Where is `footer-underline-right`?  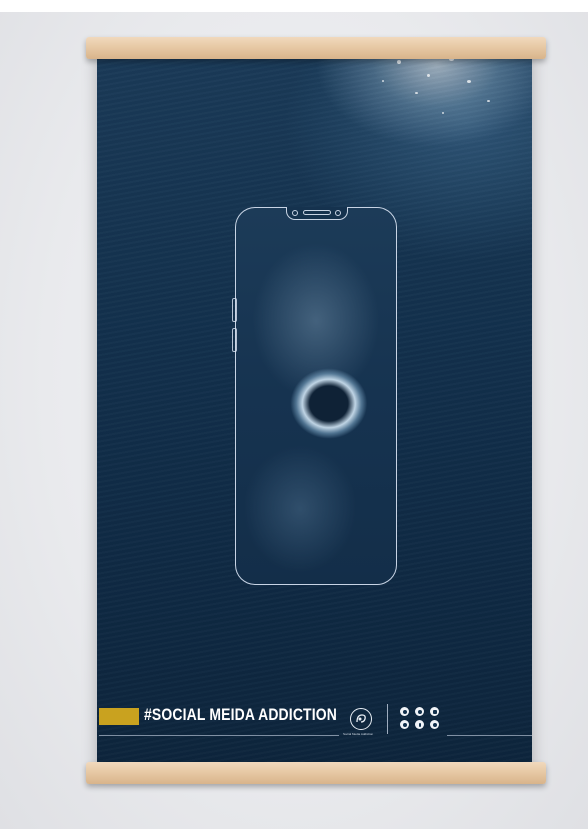 footer-underline-right is located at coordinates (489, 735).